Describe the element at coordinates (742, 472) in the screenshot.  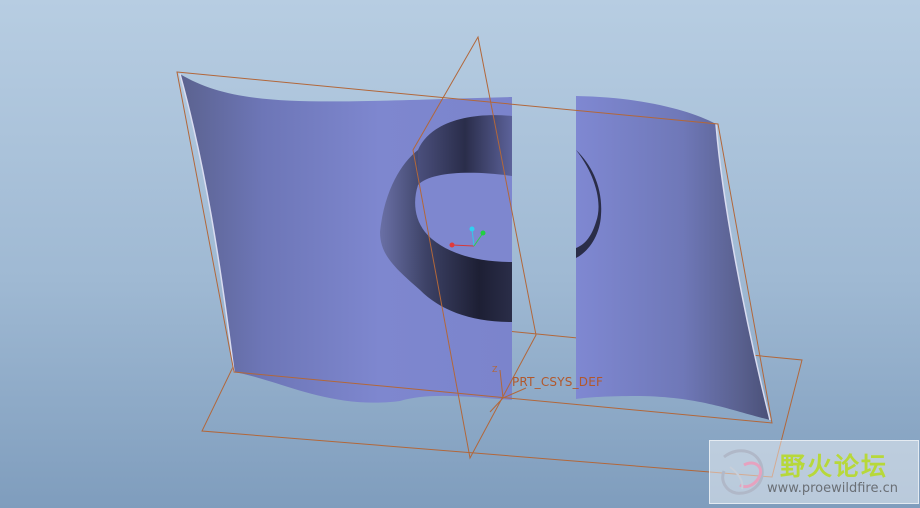
I see `forum-logo-icon` at that location.